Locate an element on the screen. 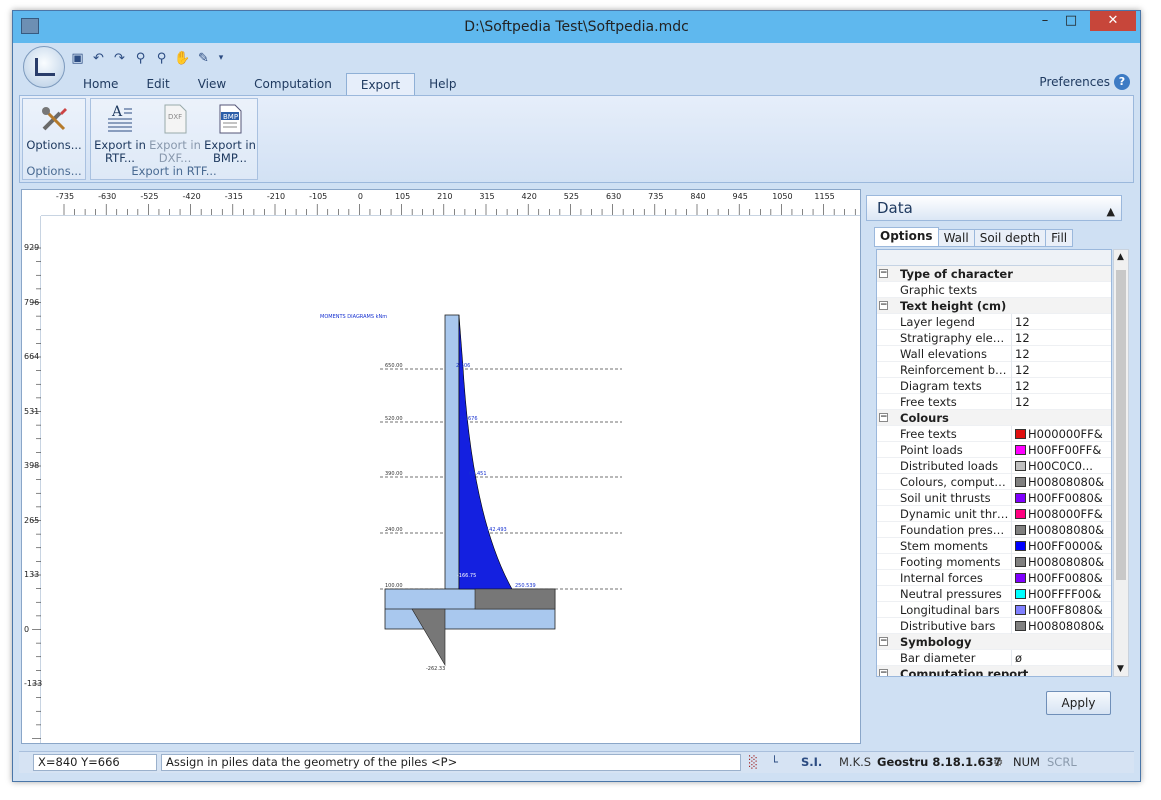 This screenshot has width=1161, height=800. property-row: Colours, computatio...H00808080& is located at coordinates (994, 482).